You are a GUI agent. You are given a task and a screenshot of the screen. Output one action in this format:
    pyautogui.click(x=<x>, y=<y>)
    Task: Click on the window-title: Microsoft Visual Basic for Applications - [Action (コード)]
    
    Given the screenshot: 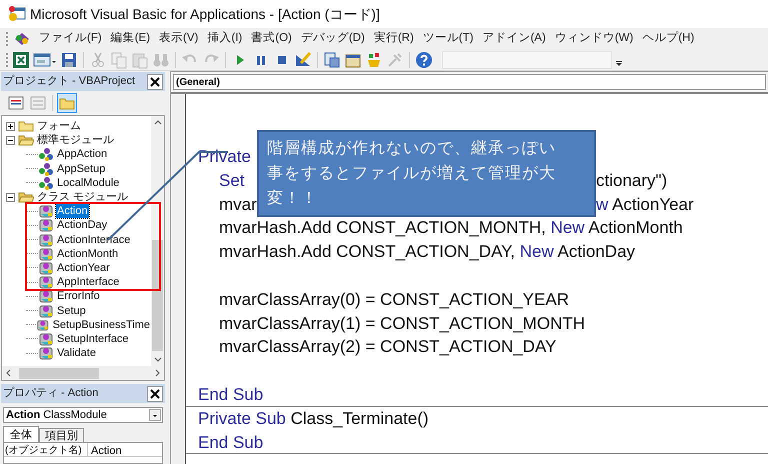 What is the action you would take?
    pyautogui.click(x=205, y=14)
    